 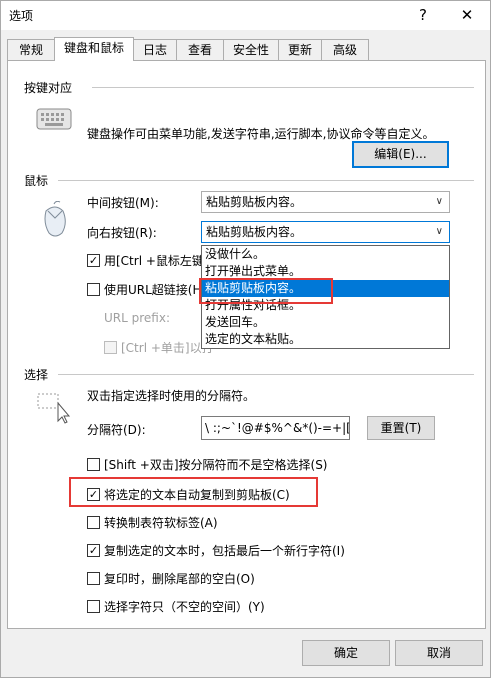 What do you see at coordinates (325, 339) in the screenshot?
I see `dropdown-option-paste-selection: 选定的文本粘贴。` at bounding box center [325, 339].